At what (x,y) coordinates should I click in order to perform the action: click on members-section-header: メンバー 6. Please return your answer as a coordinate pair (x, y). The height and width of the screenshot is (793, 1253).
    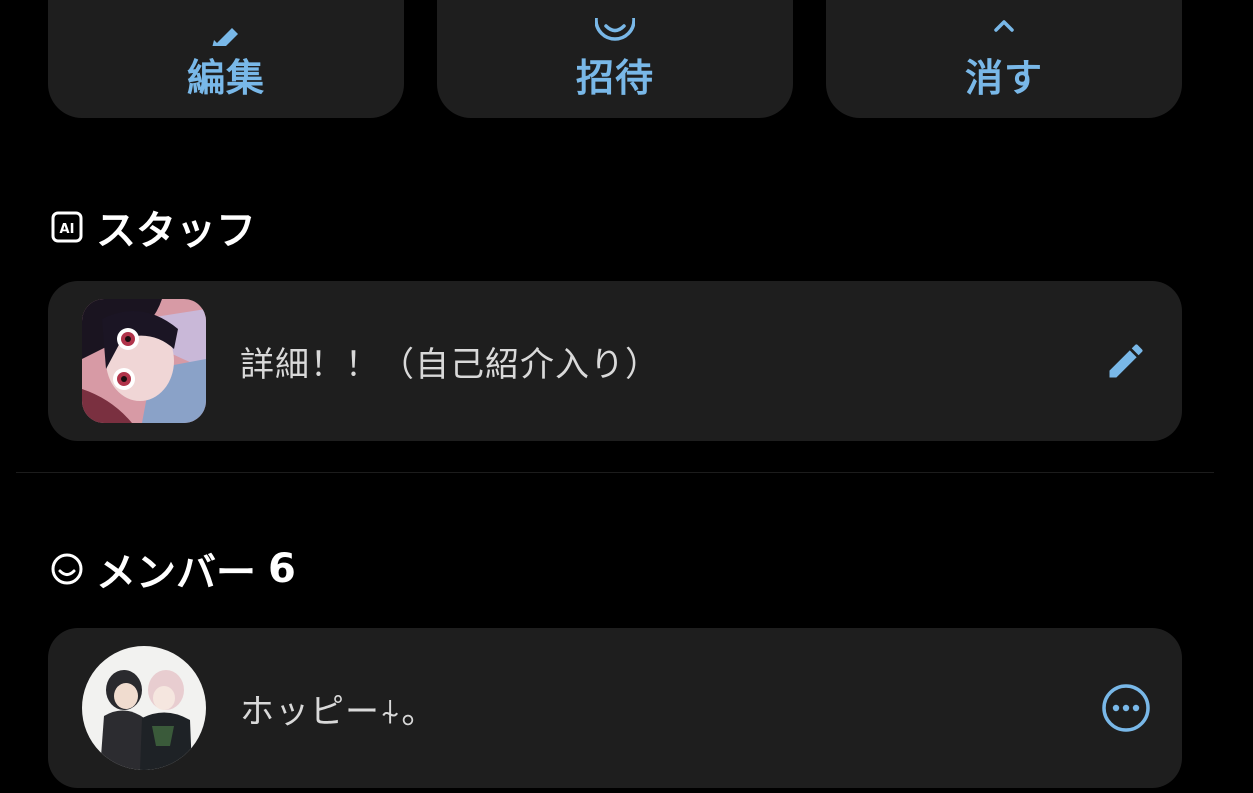
    Looking at the image, I should click on (173, 569).